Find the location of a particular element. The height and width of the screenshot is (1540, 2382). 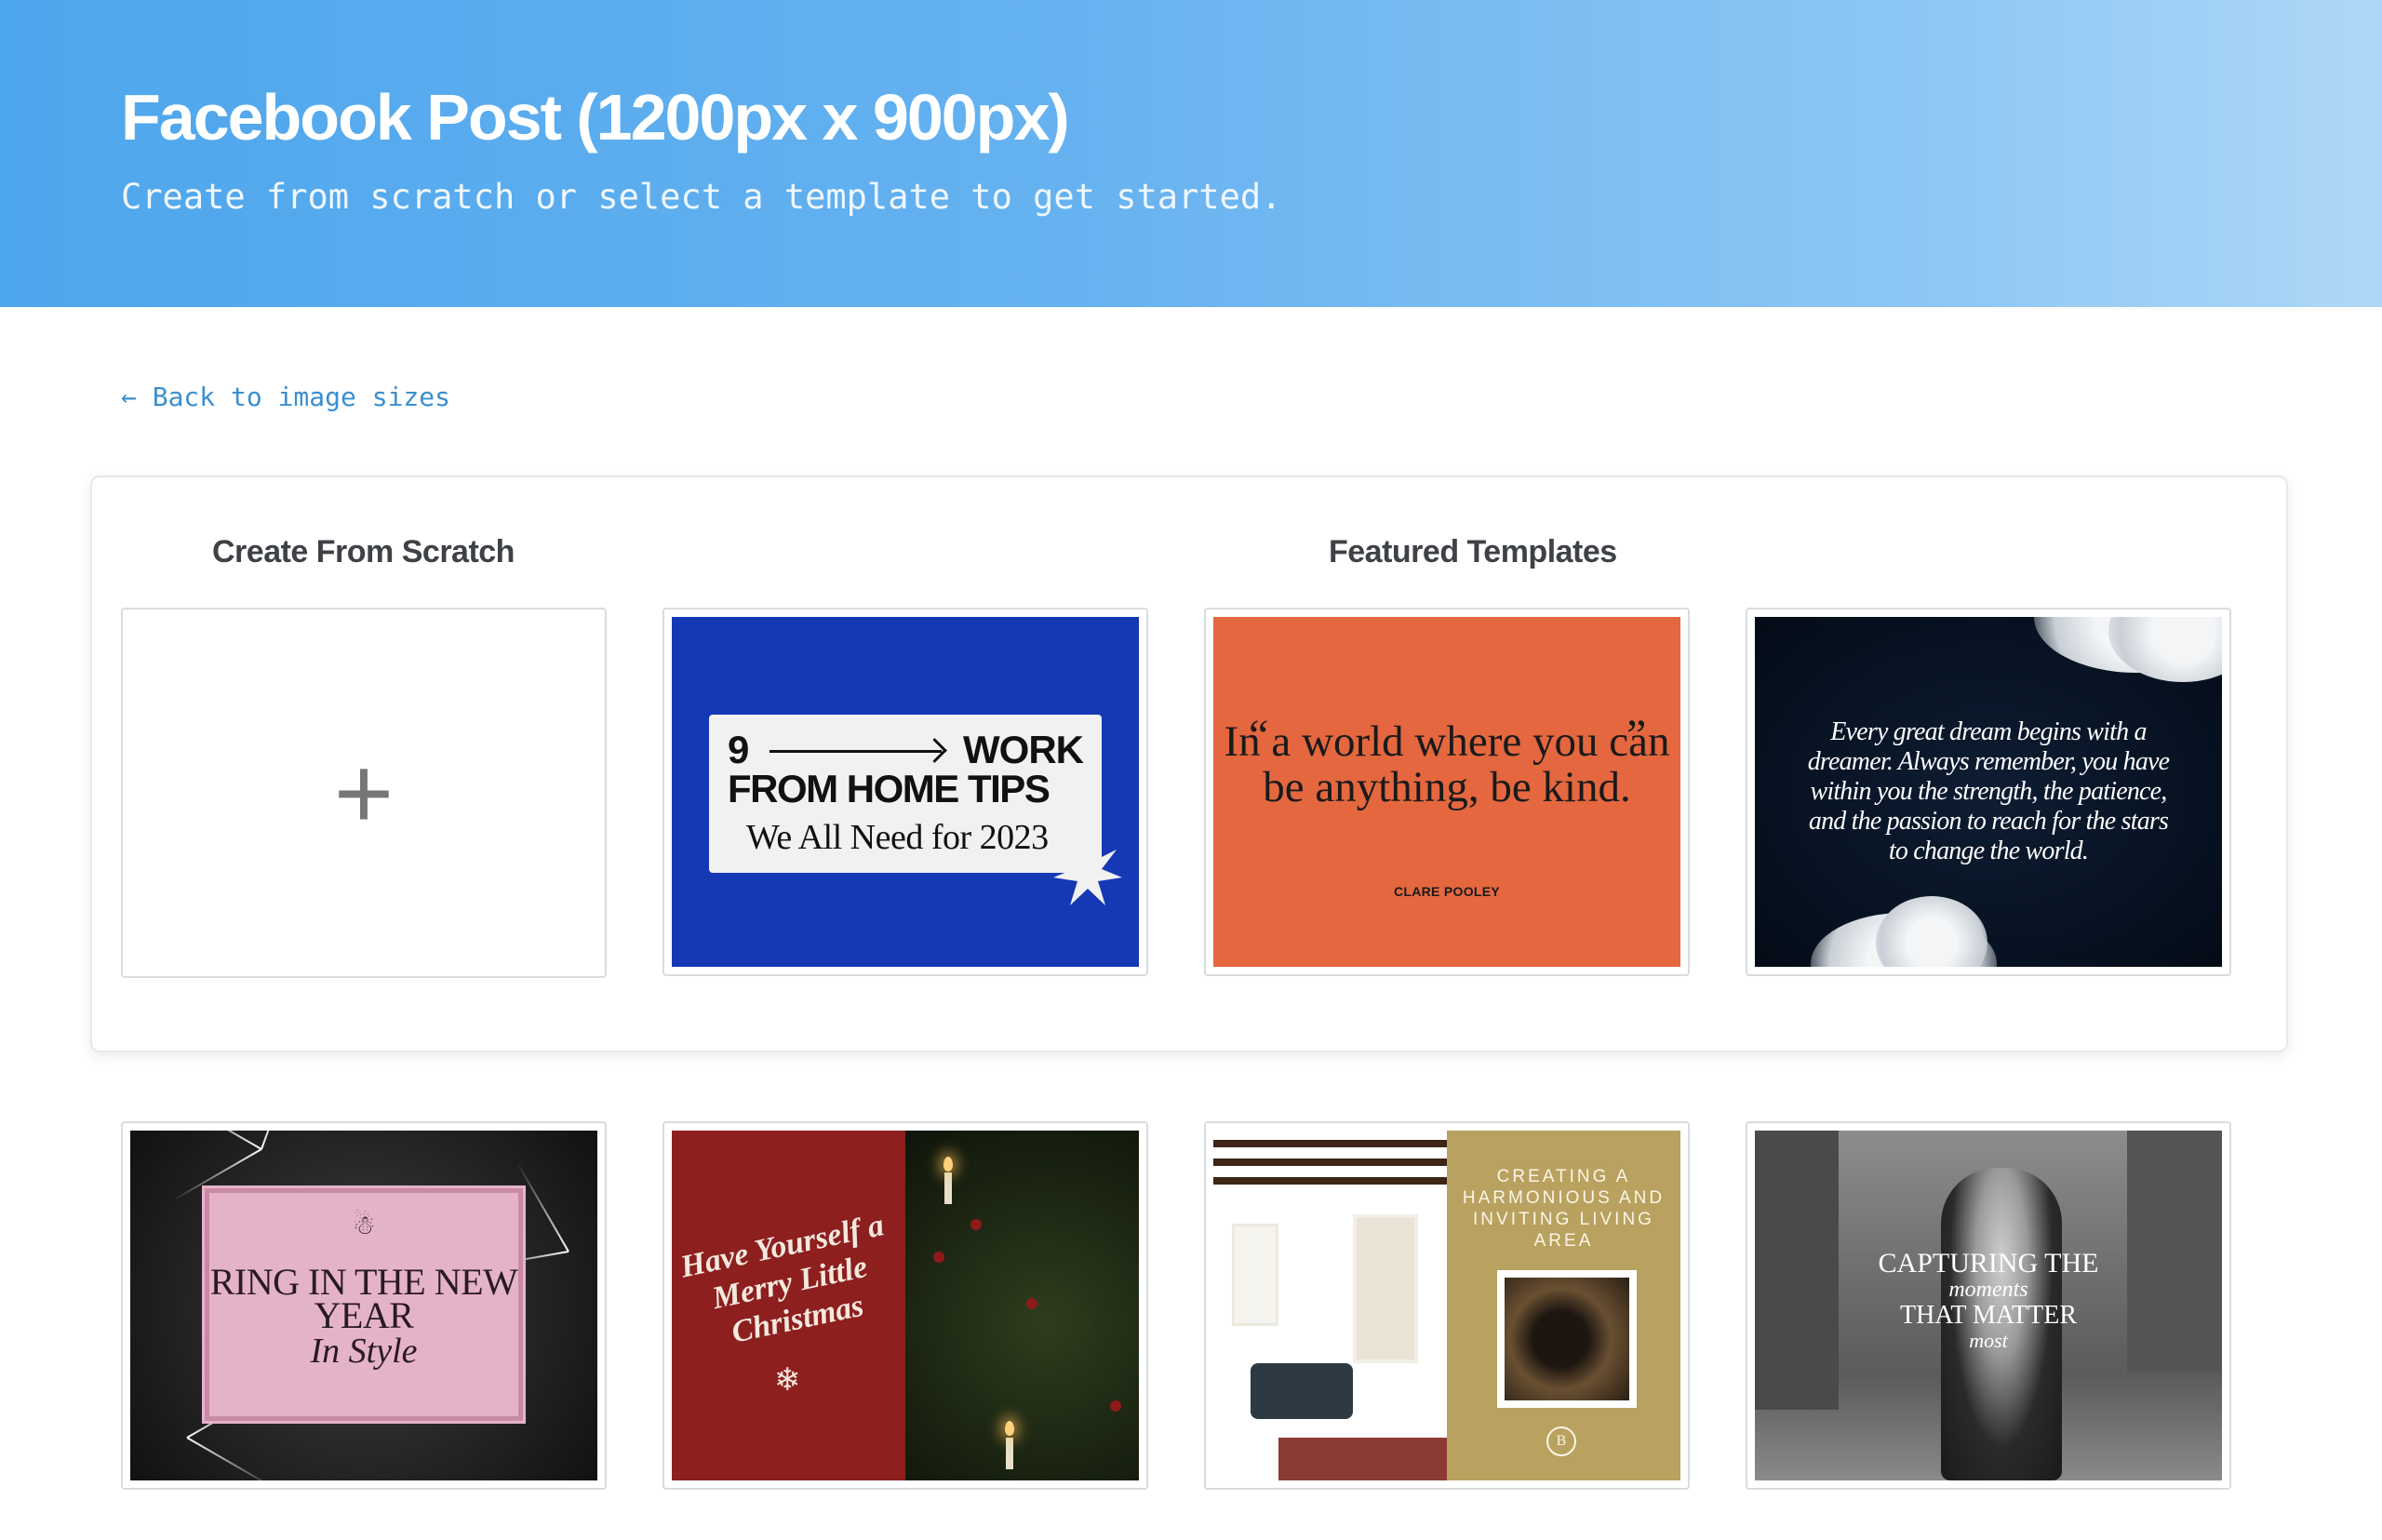

brand-badge: B is located at coordinates (1561, 1441).